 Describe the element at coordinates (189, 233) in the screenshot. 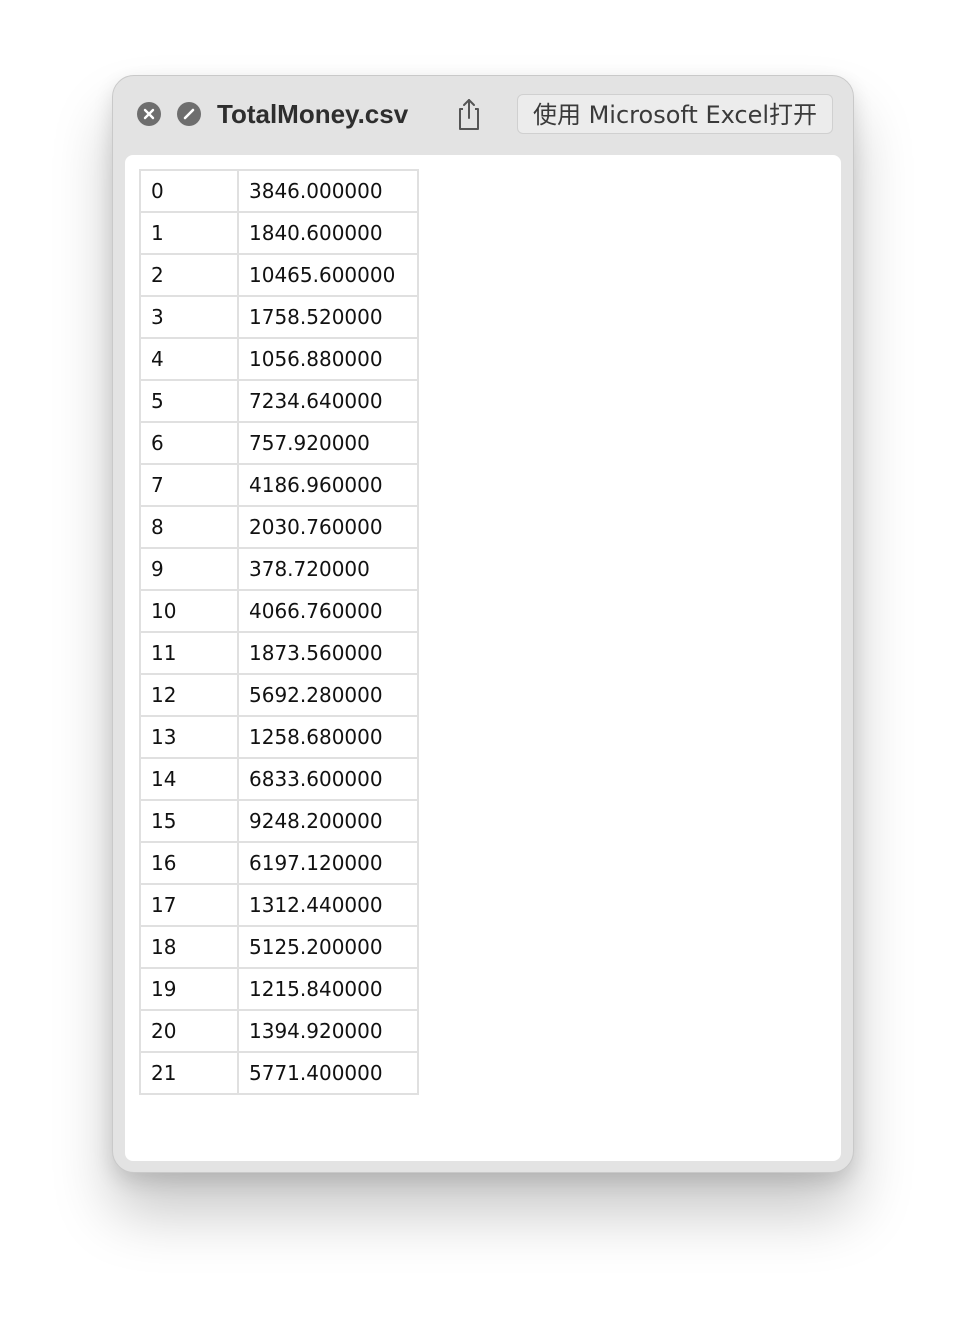

I see `index-cell: 1` at that location.